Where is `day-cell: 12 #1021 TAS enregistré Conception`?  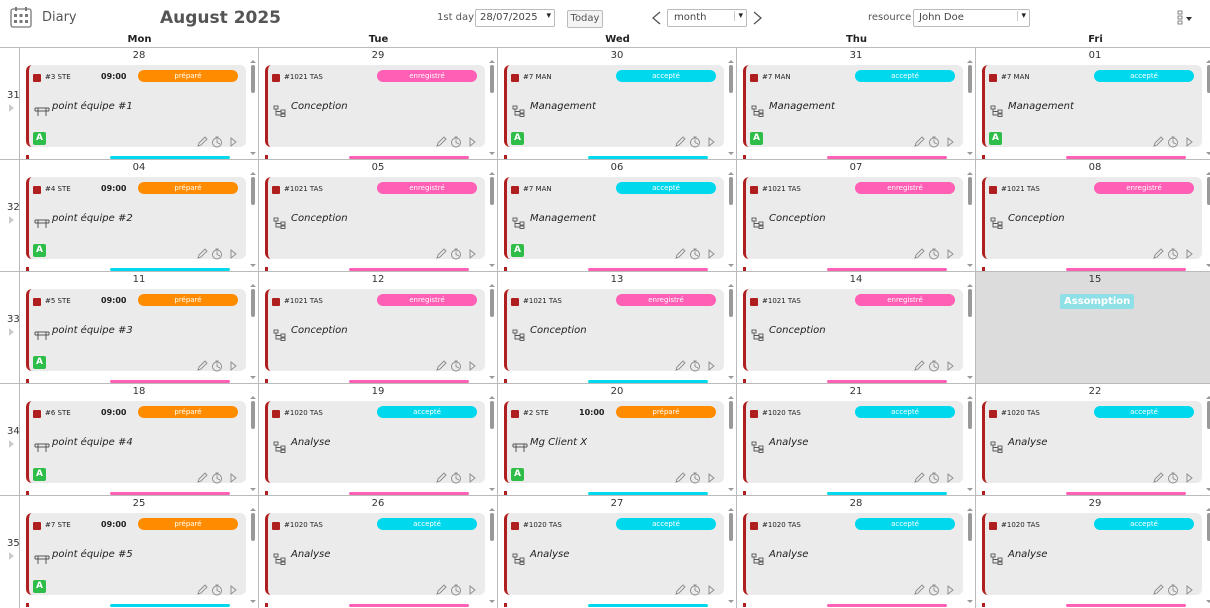 day-cell: 12 #1021 TAS enregistré Conception is located at coordinates (378, 328).